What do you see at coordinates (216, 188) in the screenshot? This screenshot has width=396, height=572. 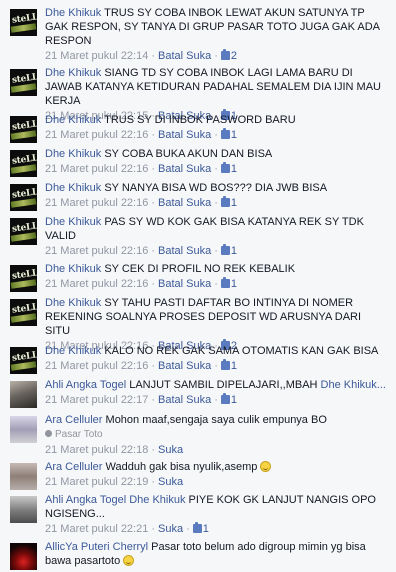 I see `comment-text: SY NANYA BISA WD BOS??? DIA JWB BISA` at bounding box center [216, 188].